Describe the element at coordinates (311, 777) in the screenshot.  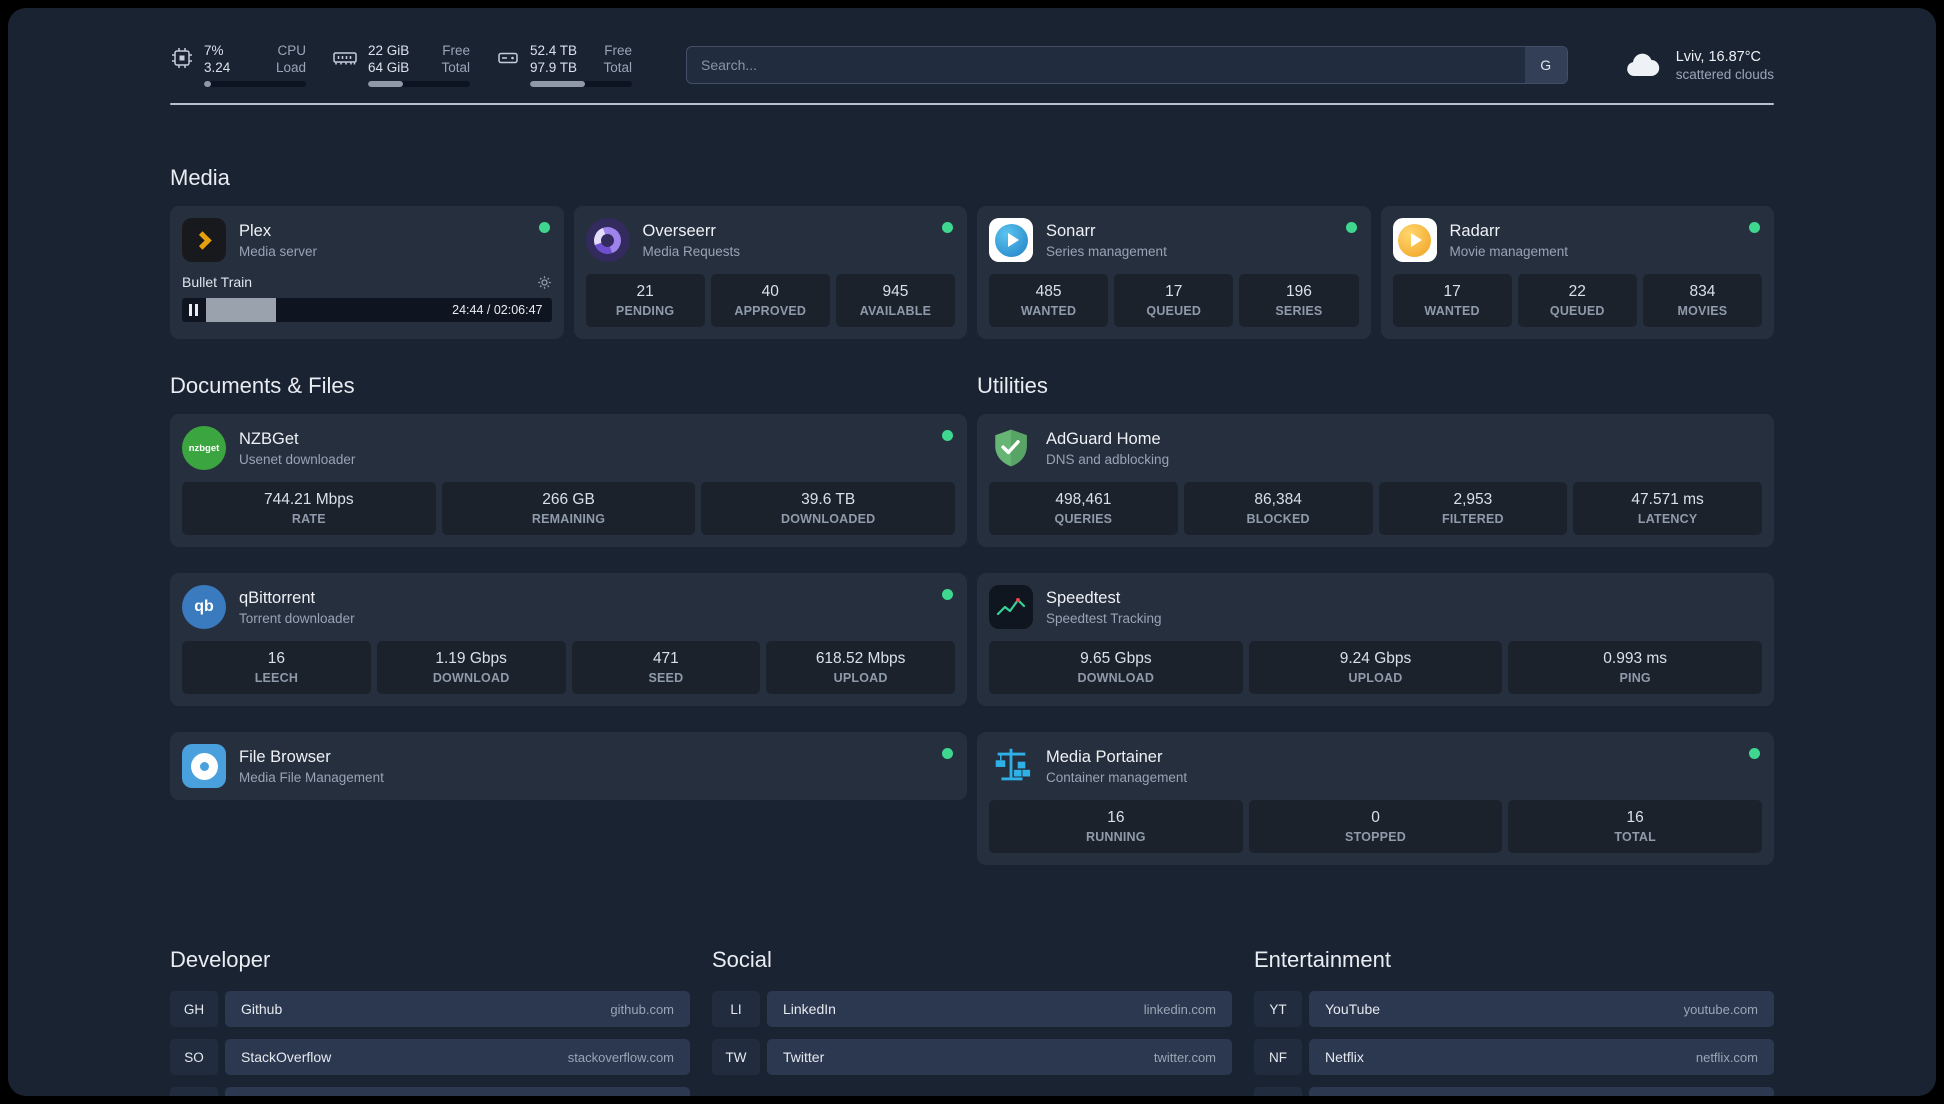
I see `service-subtitle: Media File Management` at that location.